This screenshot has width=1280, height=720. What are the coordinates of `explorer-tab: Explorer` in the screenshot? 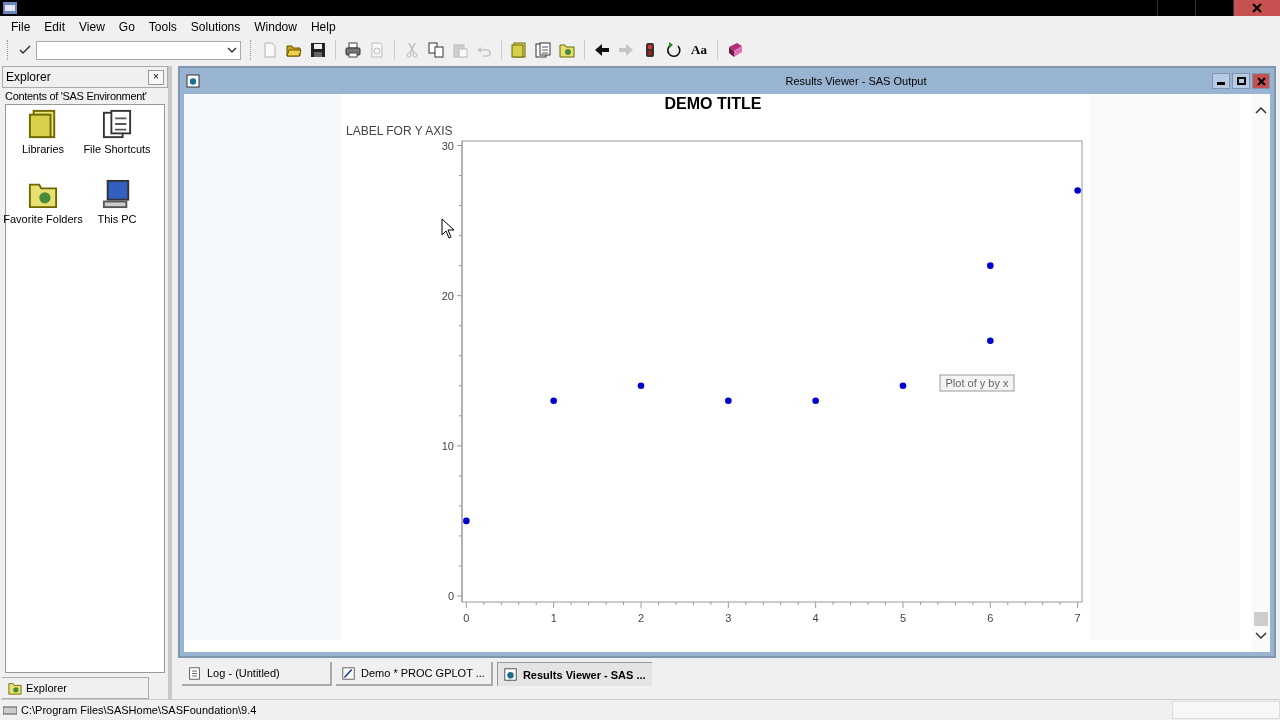 It's located at (75, 688).